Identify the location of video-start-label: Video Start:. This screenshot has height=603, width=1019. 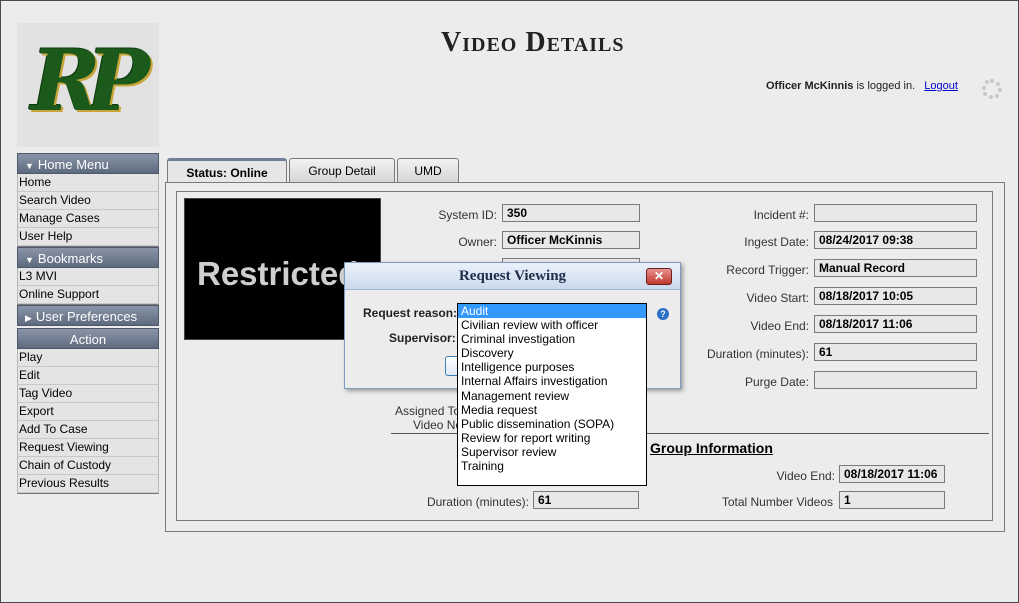
(777, 298).